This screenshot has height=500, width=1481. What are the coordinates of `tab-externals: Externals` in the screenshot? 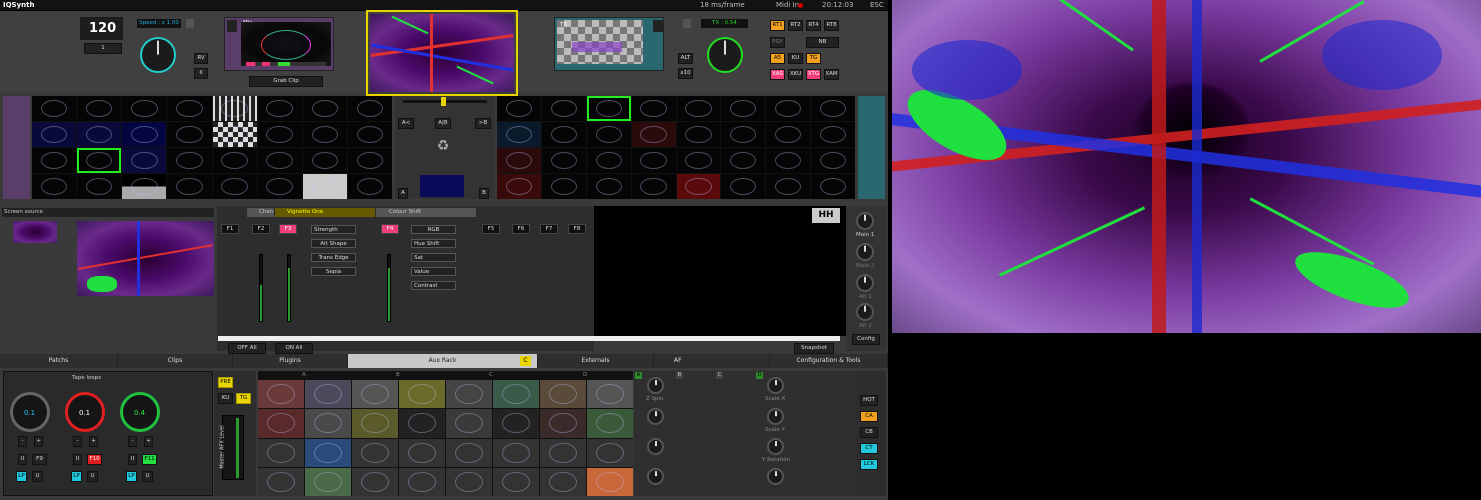 It's located at (596, 361).